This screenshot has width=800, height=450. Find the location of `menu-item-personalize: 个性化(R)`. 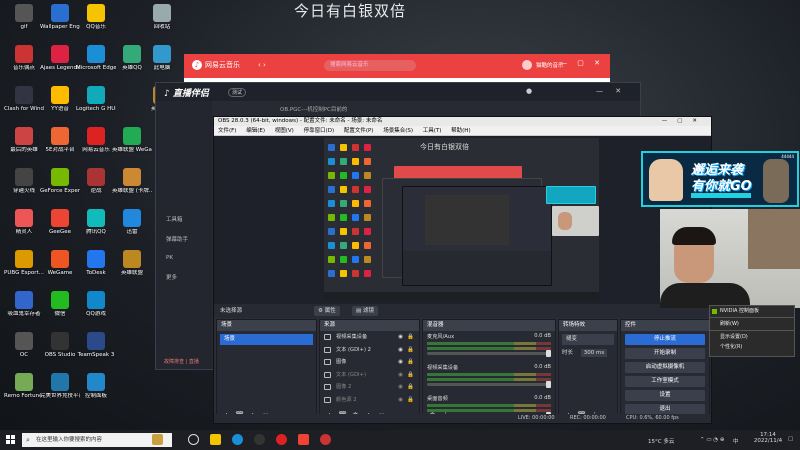

menu-item-personalize: 个性化(R) is located at coordinates (752, 347).